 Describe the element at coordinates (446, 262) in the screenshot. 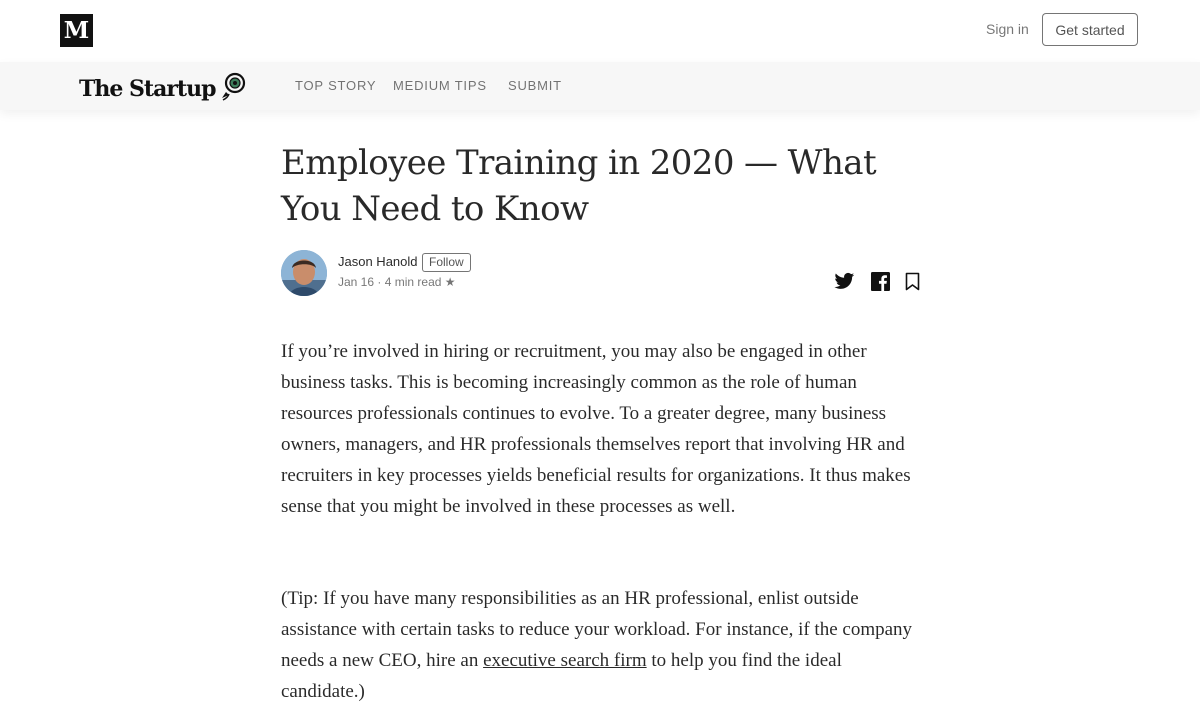

I see `follow-button: Follow` at that location.